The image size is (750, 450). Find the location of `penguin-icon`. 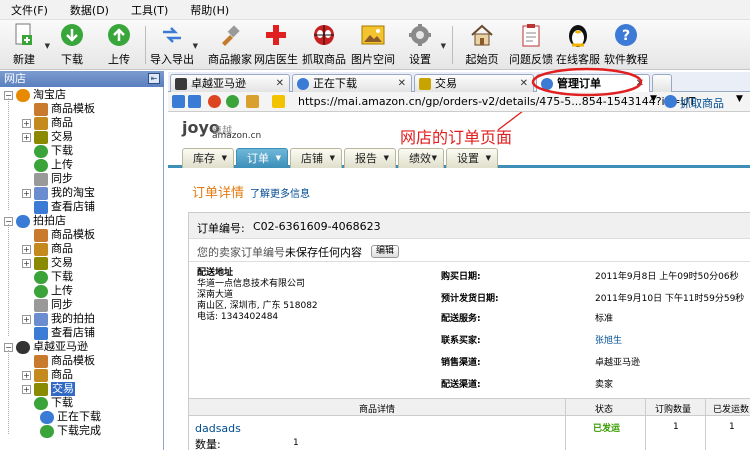

penguin-icon is located at coordinates (578, 35).